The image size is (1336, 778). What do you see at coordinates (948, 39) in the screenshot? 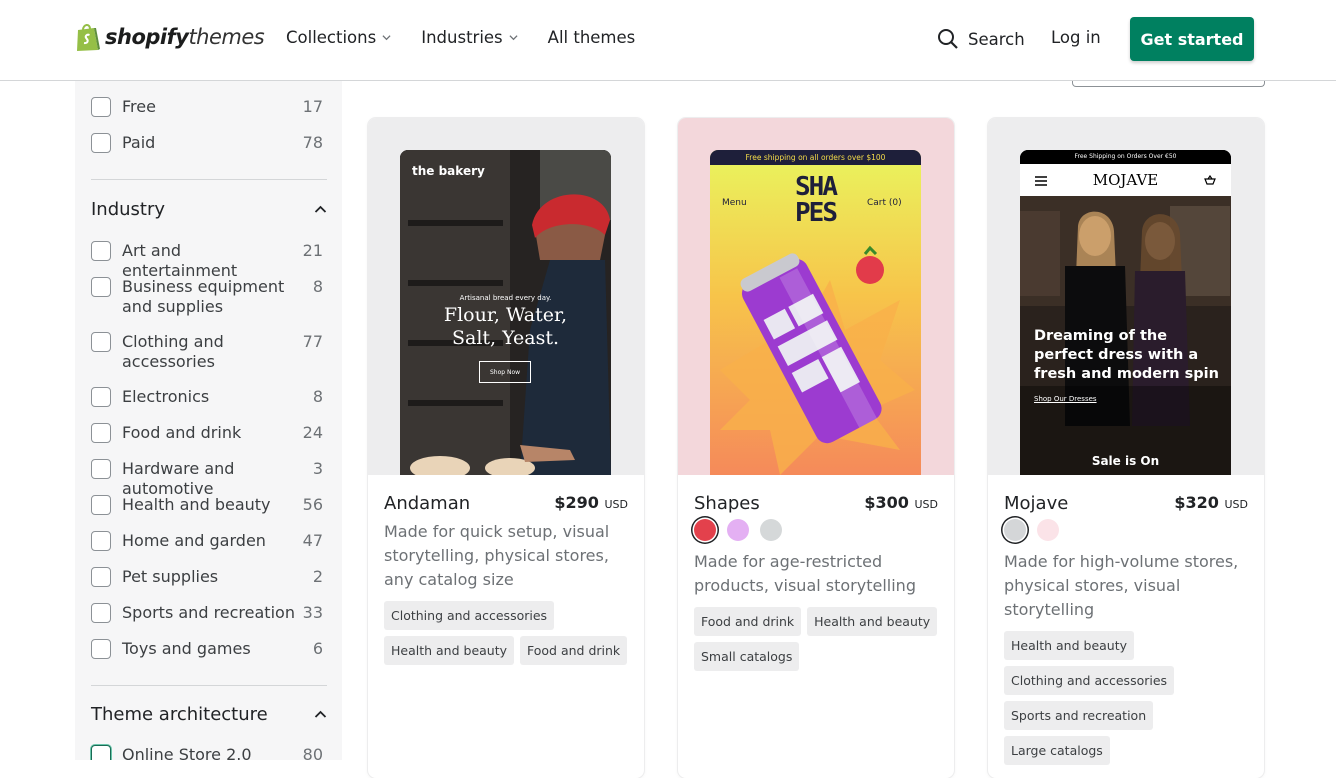
I see `search-icon` at bounding box center [948, 39].